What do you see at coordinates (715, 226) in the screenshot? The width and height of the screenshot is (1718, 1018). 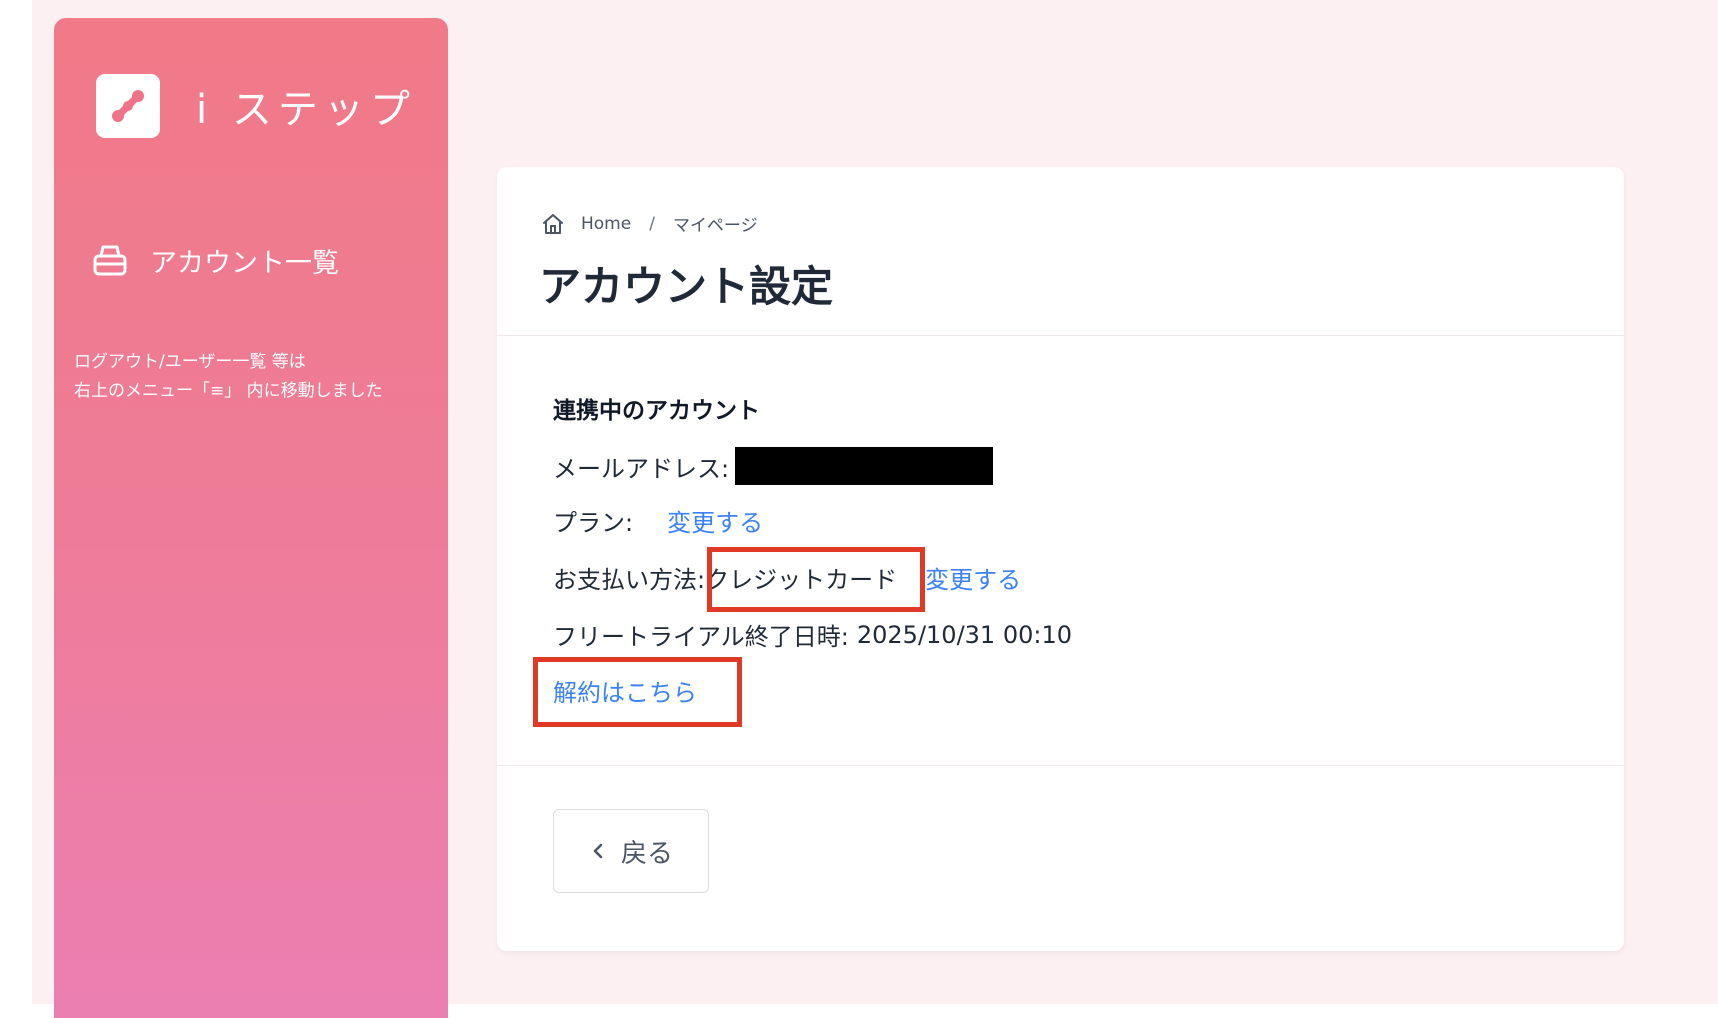 I see `breadcrumb-current: マイページ` at bounding box center [715, 226].